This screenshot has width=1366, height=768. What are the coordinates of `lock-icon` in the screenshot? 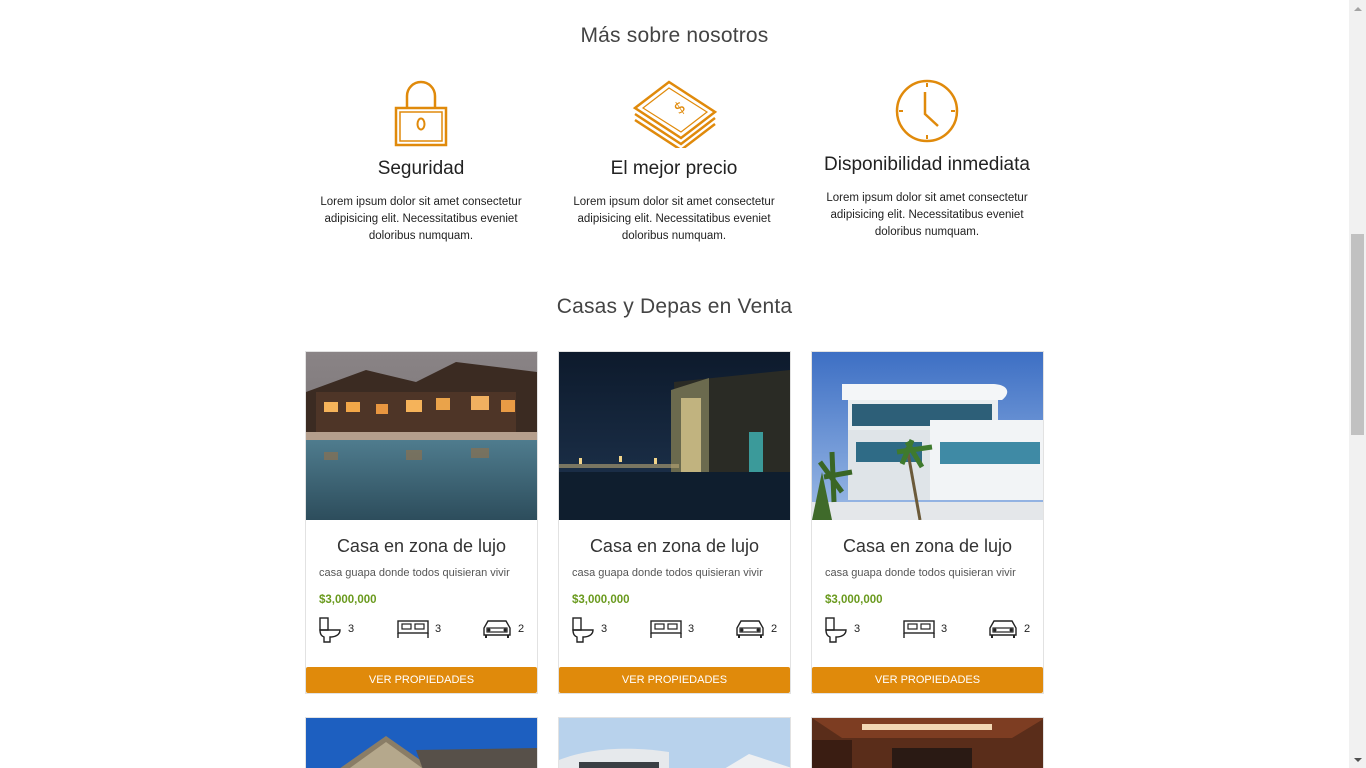 It's located at (421, 113).